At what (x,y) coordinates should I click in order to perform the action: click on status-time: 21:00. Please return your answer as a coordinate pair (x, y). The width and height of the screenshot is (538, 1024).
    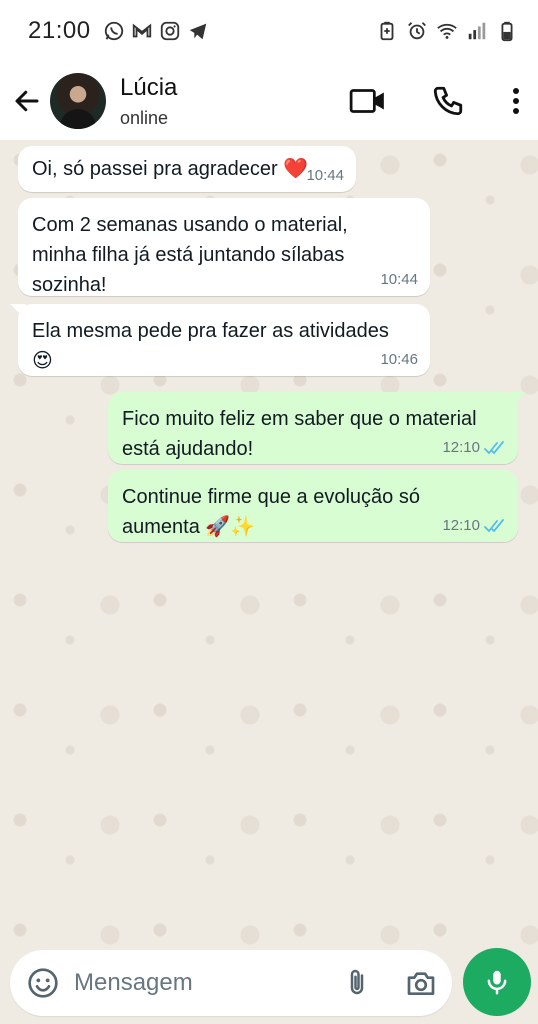
    Looking at the image, I should click on (59, 30).